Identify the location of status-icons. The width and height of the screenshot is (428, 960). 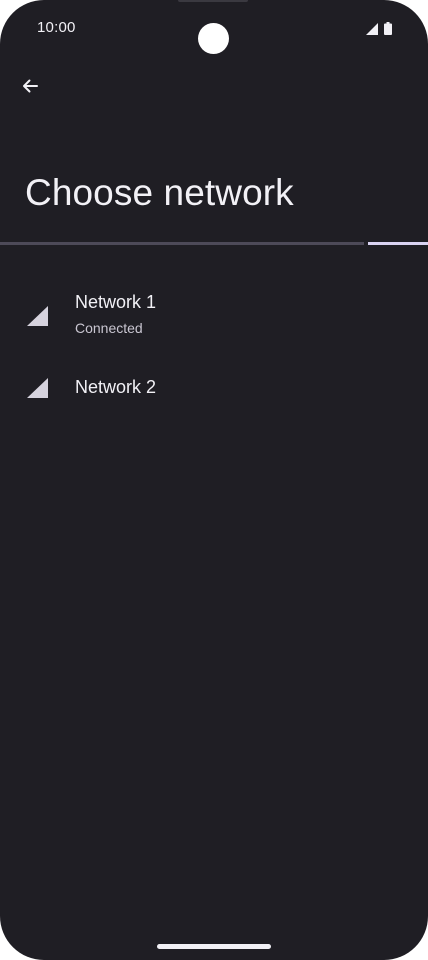
(379, 28).